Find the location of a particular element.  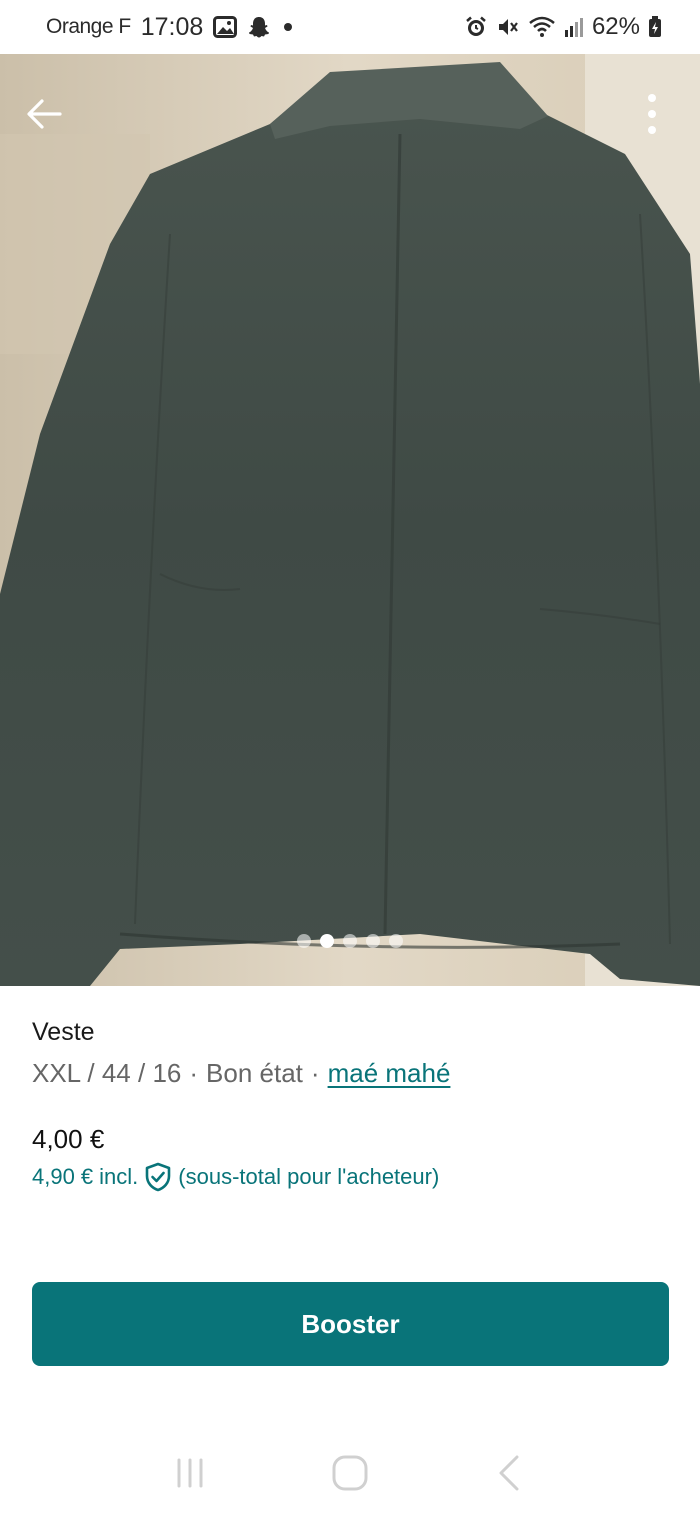

alarm-icon is located at coordinates (476, 27).